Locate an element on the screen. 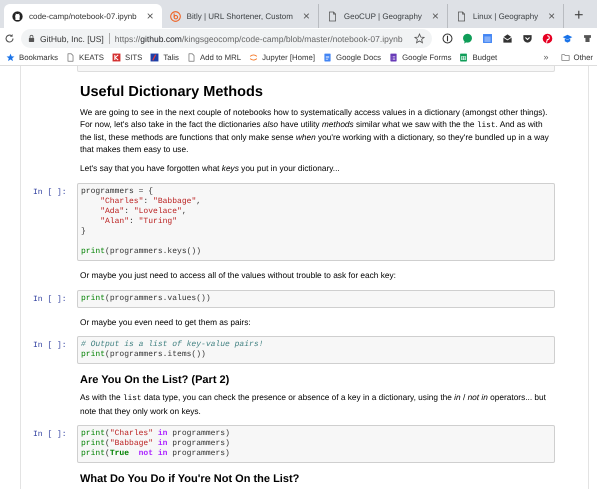 The image size is (597, 489). paragraph: Or maybe you even need to get them as pairs: is located at coordinates (166, 322).